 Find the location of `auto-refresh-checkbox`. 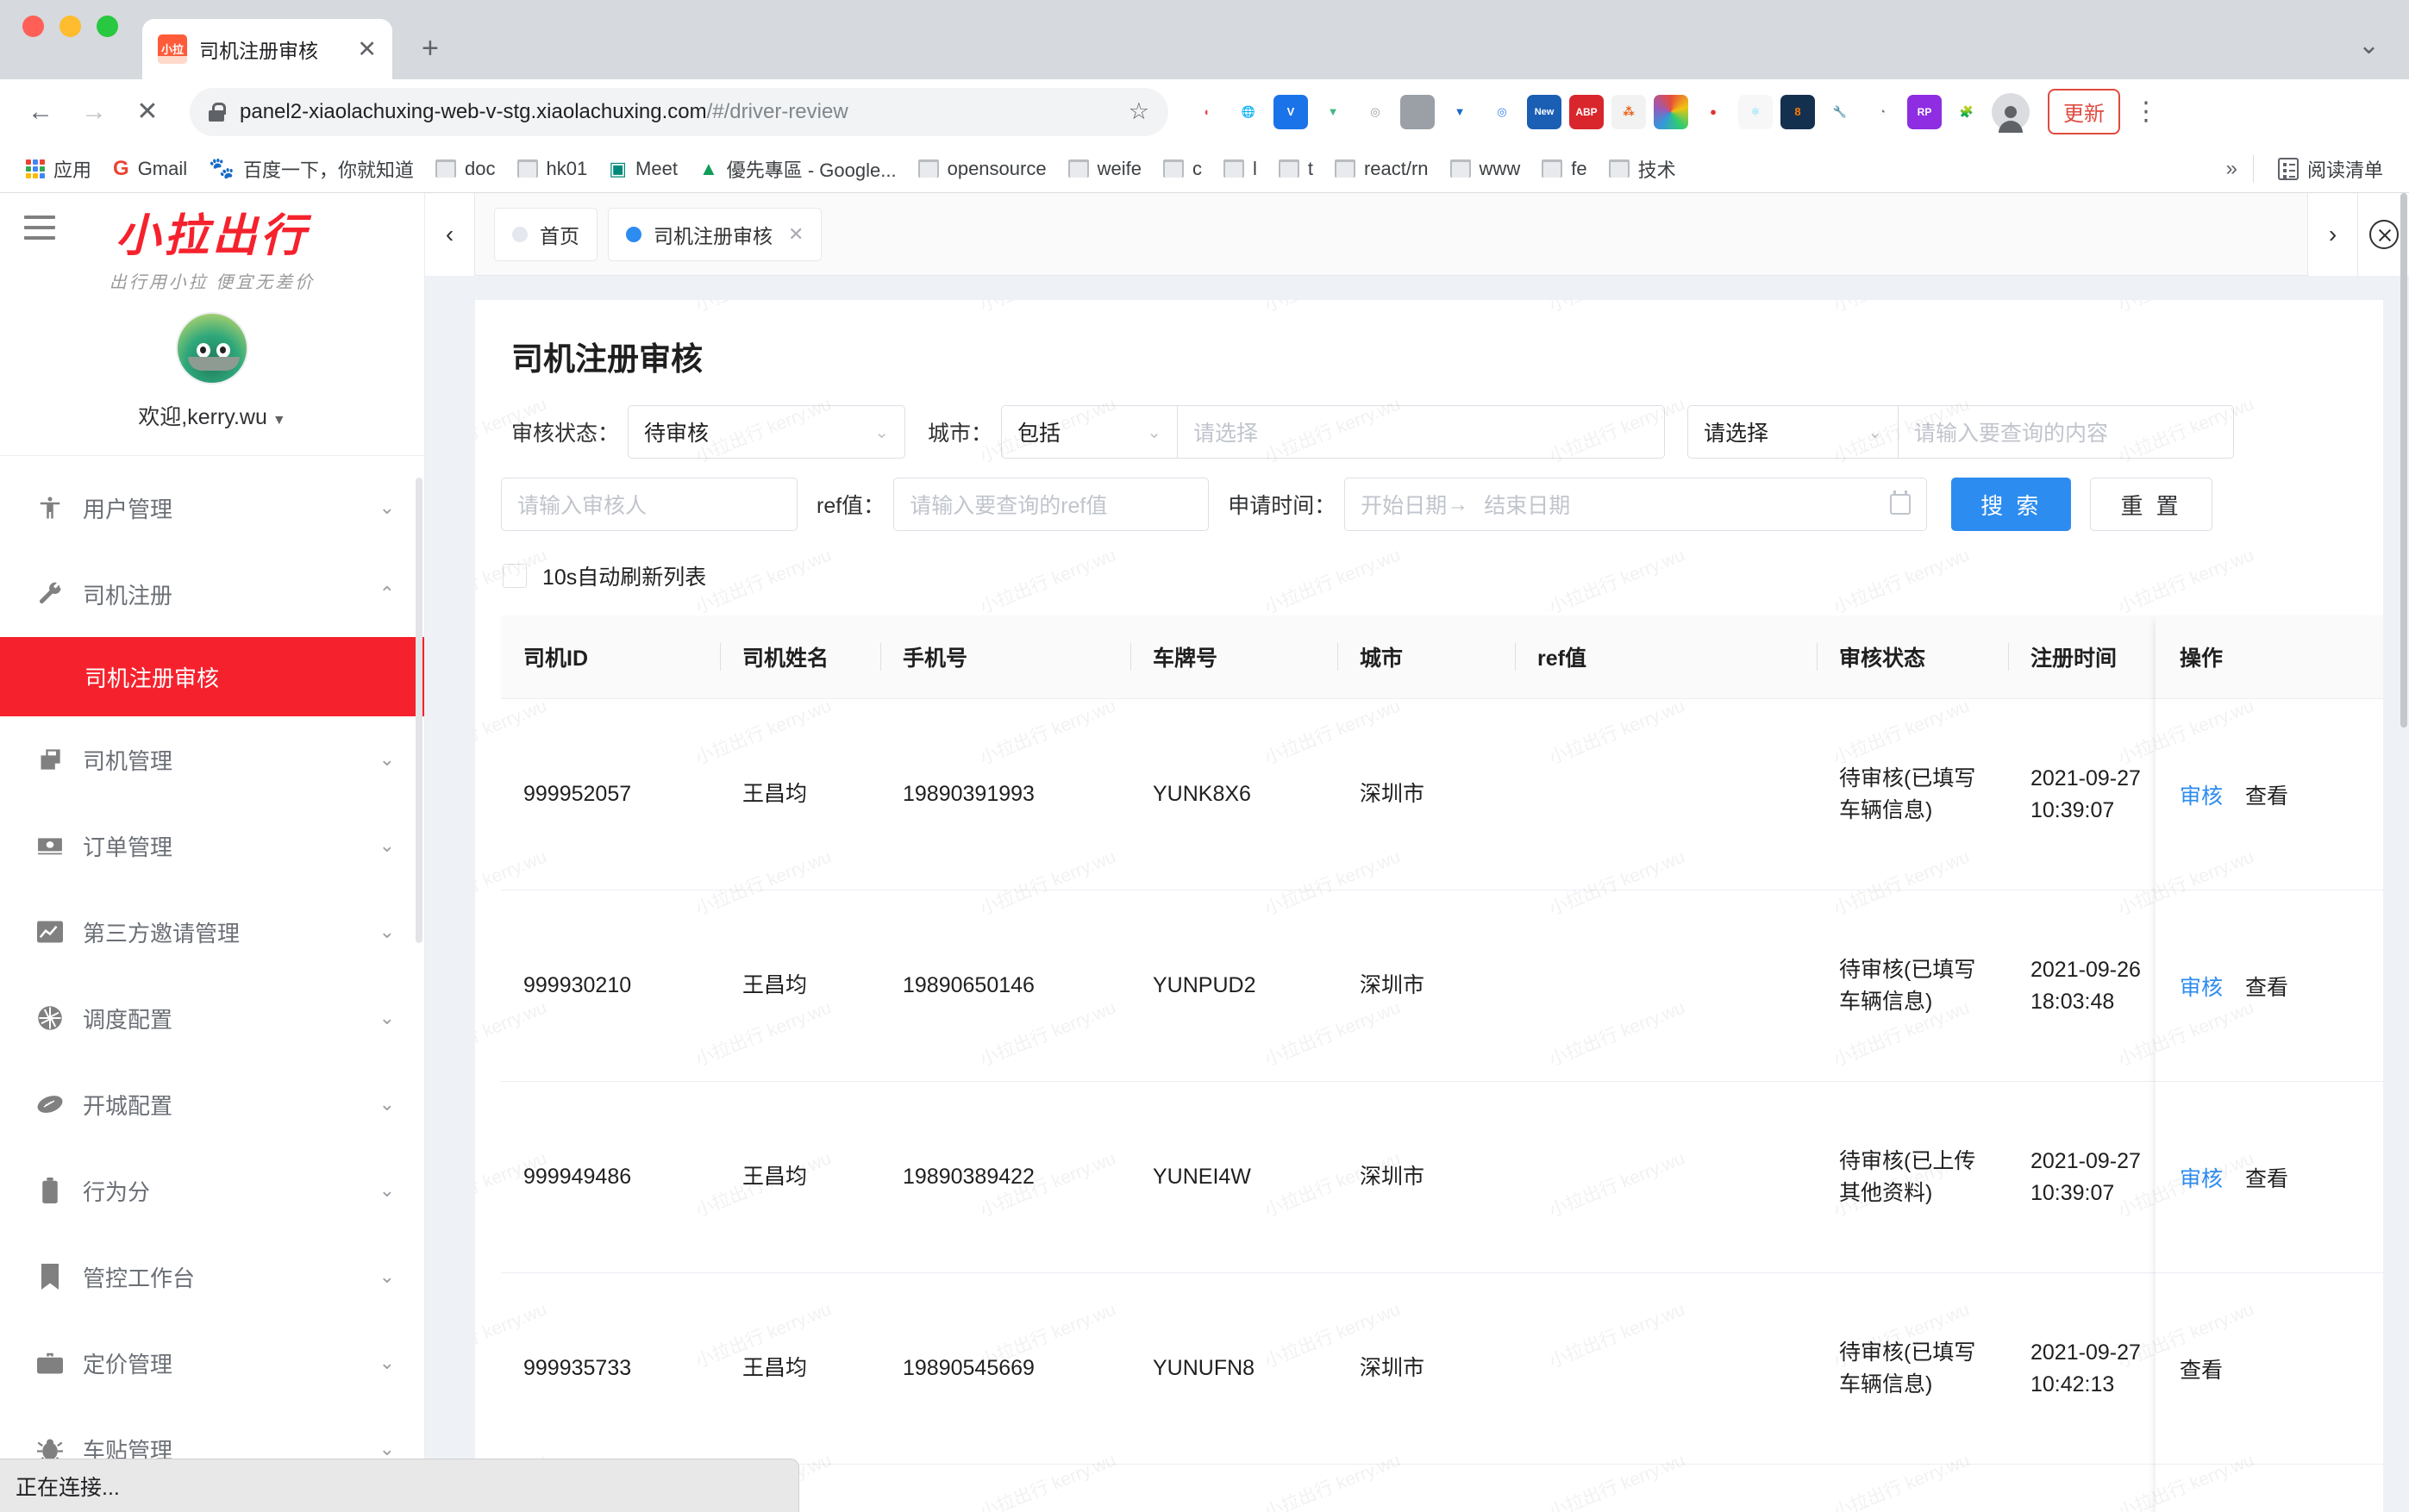

auto-refresh-checkbox is located at coordinates (515, 576).